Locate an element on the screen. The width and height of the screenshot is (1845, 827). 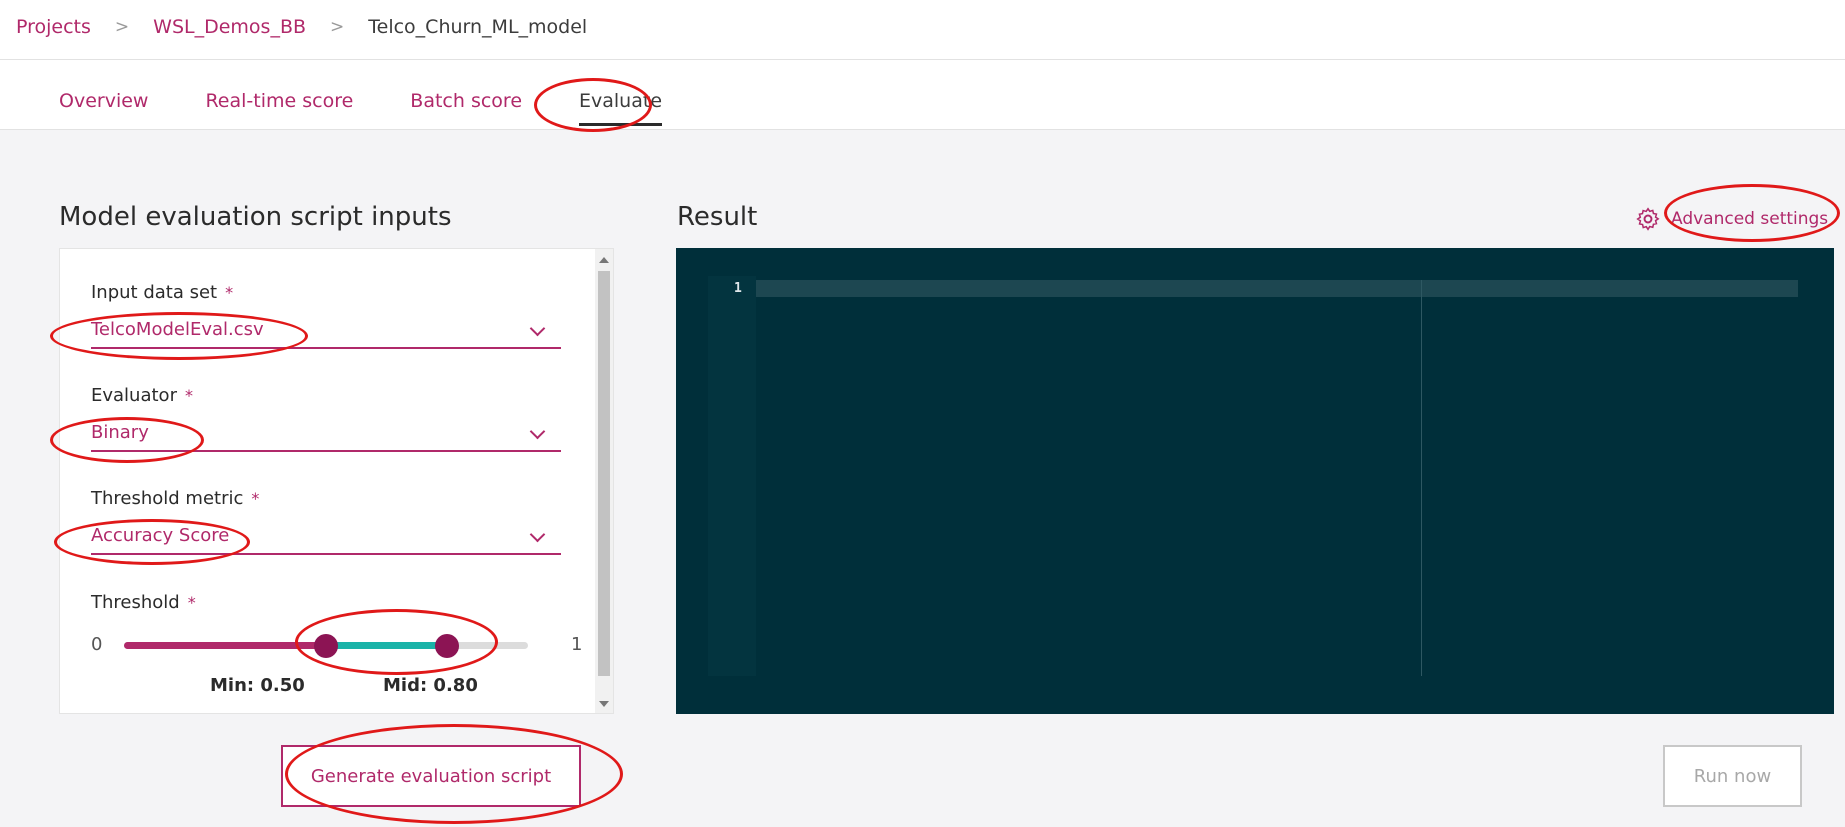
threshold-field: Threshold * is located at coordinates (326, 602).